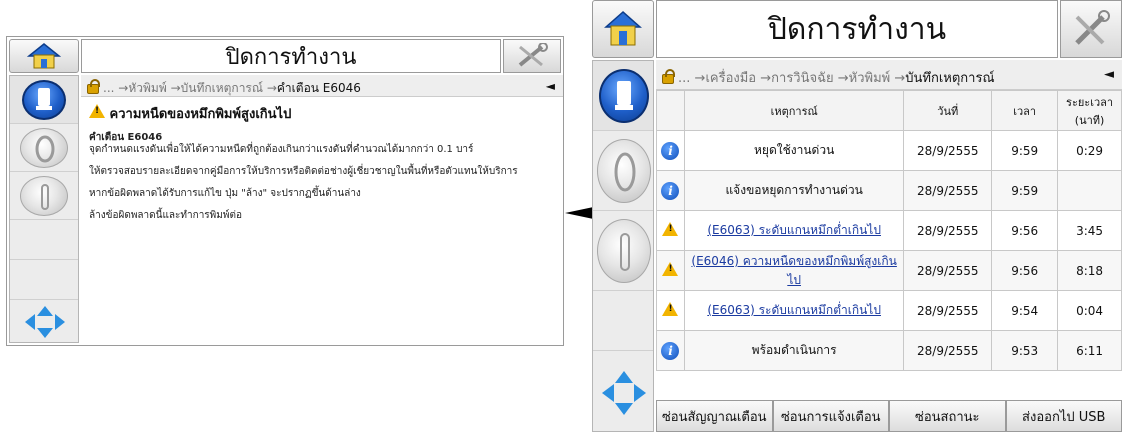 The width and height of the screenshot is (1123, 432). What do you see at coordinates (730, 78) in the screenshot?
I see `breadcrumb-item-tools: เครื่องมือ` at bounding box center [730, 78].